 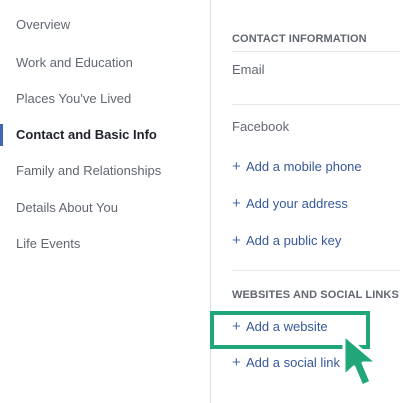 What do you see at coordinates (105, 25) in the screenshot?
I see `sidebar-item-overview: Overview` at bounding box center [105, 25].